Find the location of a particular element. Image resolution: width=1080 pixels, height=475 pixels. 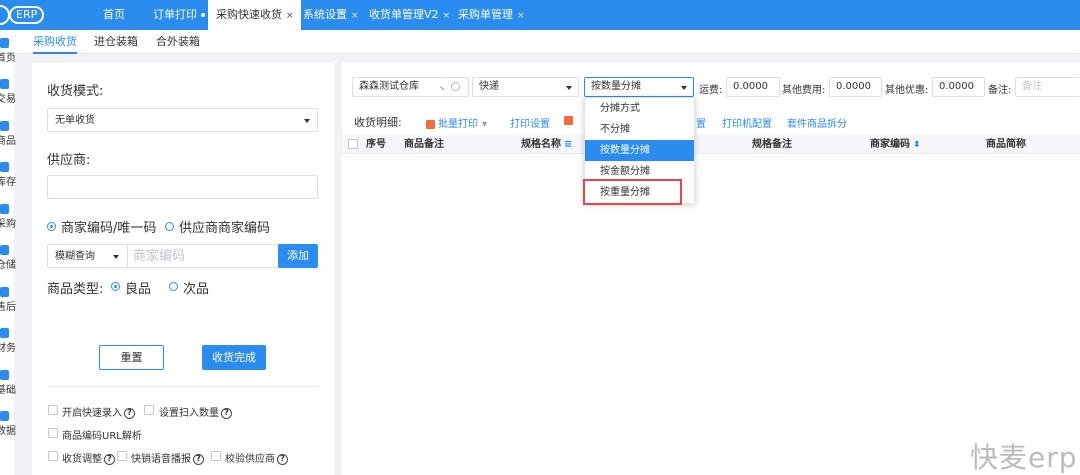

supplier-input is located at coordinates (182, 187).